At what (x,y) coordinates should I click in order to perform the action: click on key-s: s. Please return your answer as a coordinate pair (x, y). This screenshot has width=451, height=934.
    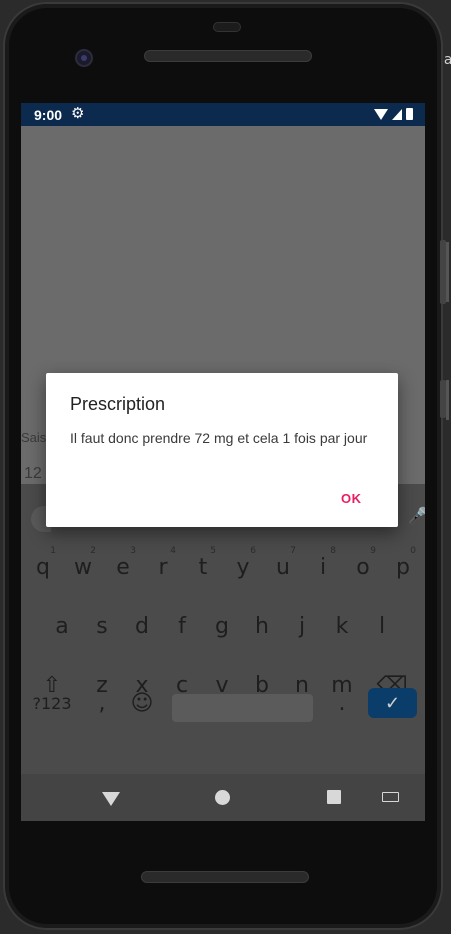
    Looking at the image, I should click on (102, 626).